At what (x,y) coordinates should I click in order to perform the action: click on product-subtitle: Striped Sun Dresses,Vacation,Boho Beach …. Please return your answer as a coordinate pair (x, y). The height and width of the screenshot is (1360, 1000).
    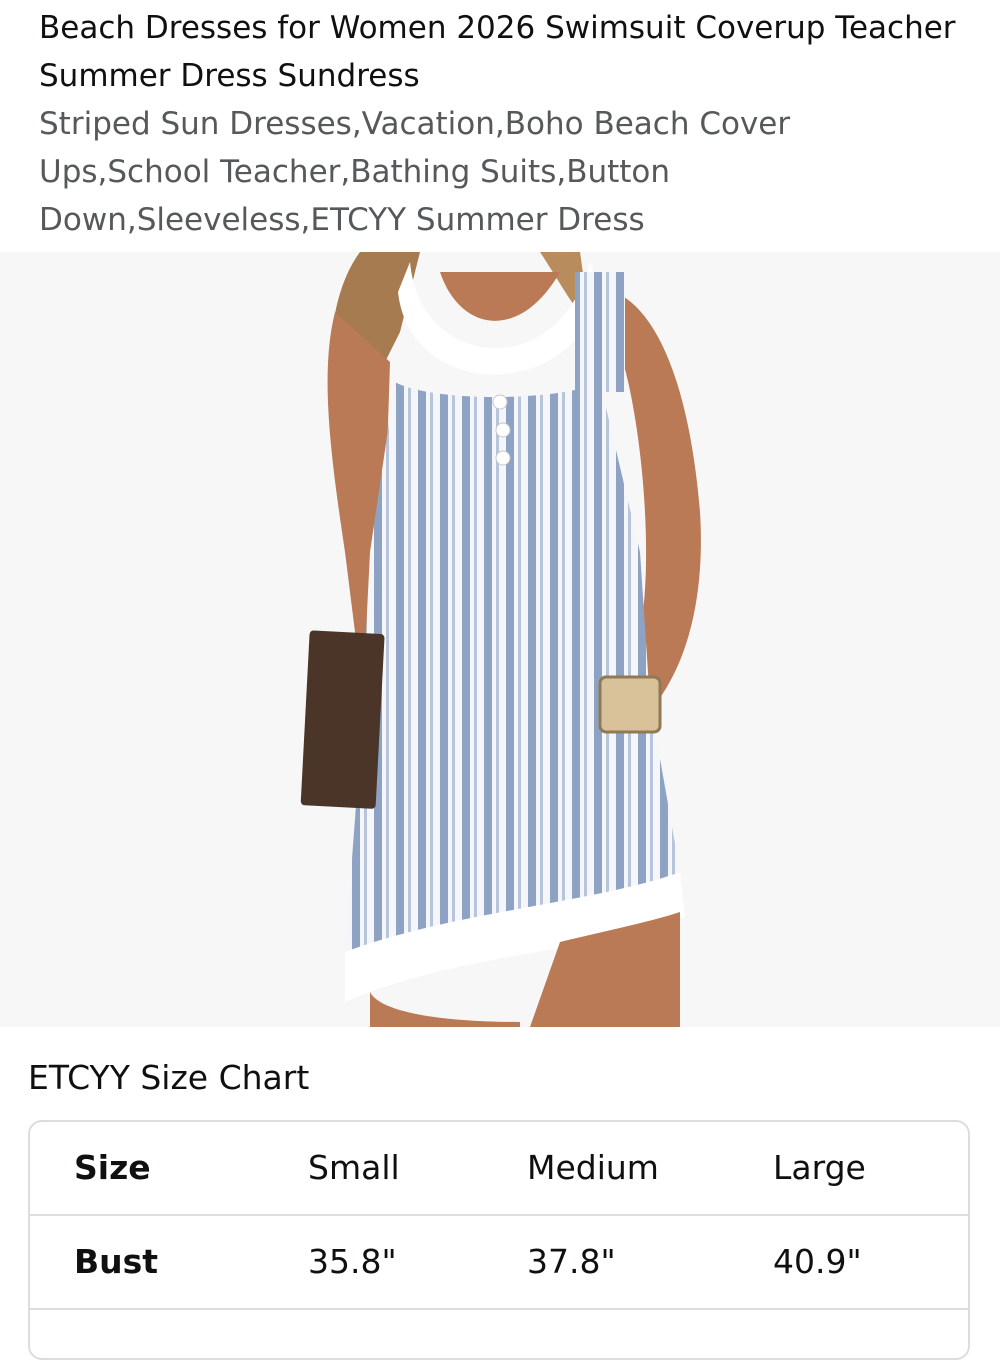
    Looking at the image, I should click on (415, 172).